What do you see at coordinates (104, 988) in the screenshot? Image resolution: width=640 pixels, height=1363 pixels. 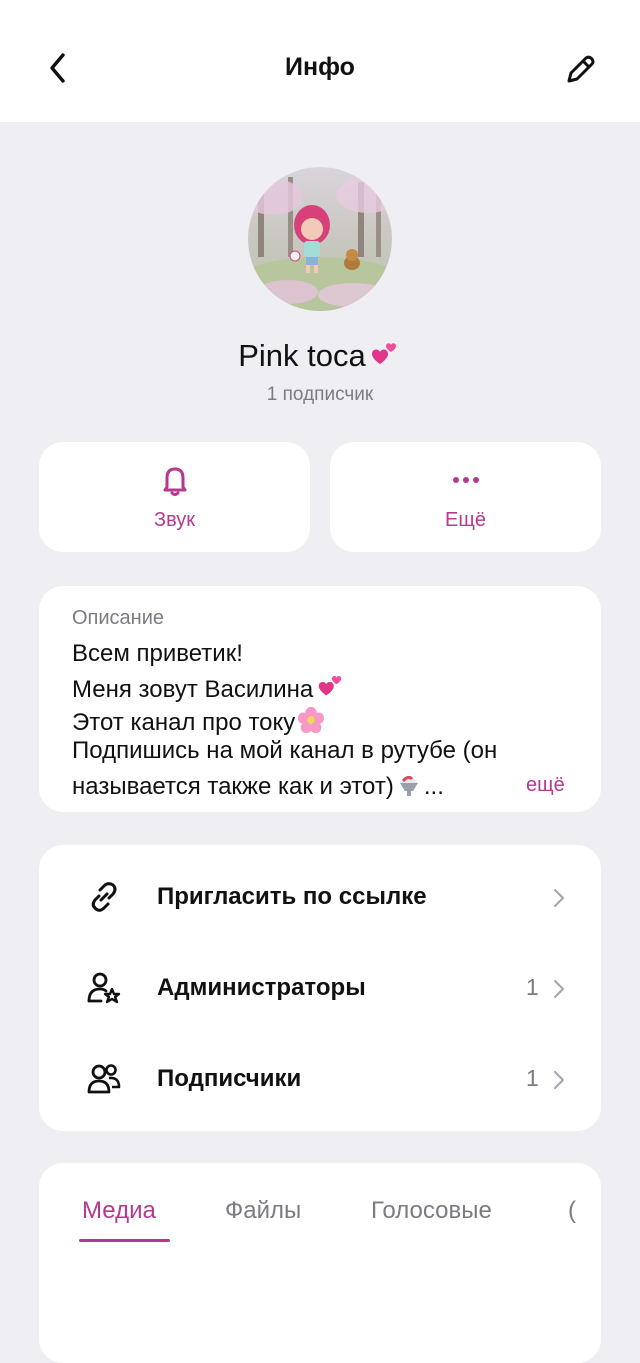 I see `admin-star-icon` at bounding box center [104, 988].